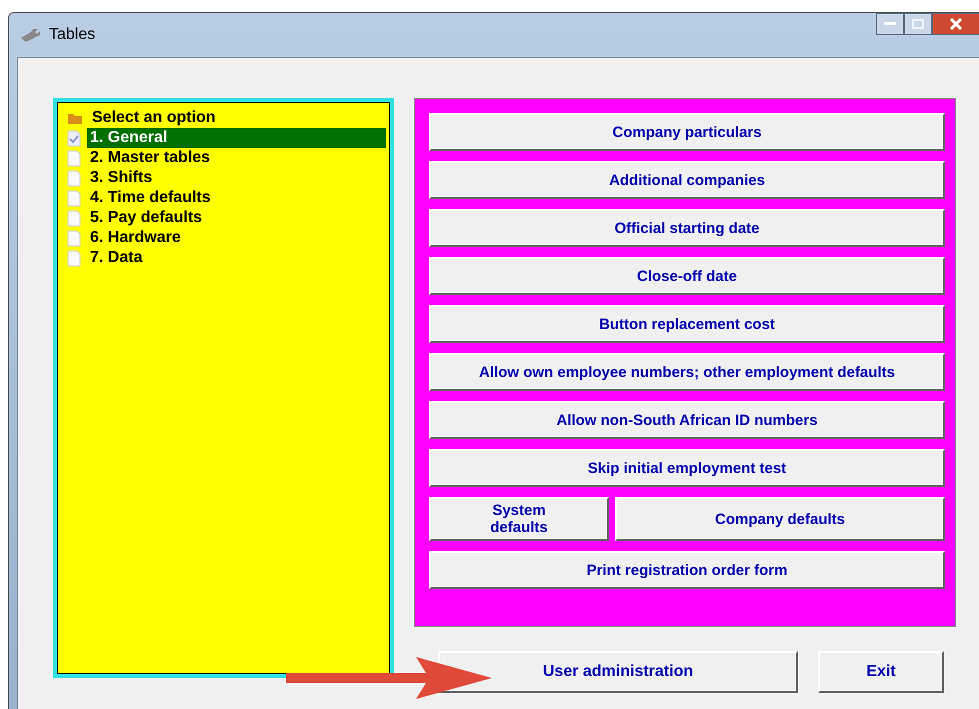  What do you see at coordinates (687, 570) in the screenshot?
I see `option-button: Print registration order form` at bounding box center [687, 570].